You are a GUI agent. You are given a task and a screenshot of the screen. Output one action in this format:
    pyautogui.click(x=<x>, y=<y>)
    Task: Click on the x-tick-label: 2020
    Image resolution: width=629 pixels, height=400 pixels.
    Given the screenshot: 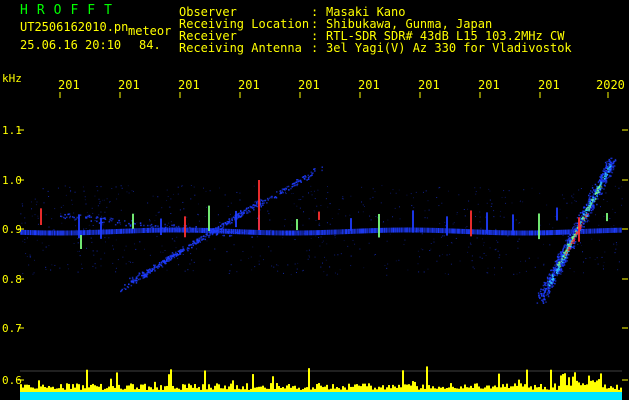 What is the action you would take?
    pyautogui.click(x=610, y=85)
    